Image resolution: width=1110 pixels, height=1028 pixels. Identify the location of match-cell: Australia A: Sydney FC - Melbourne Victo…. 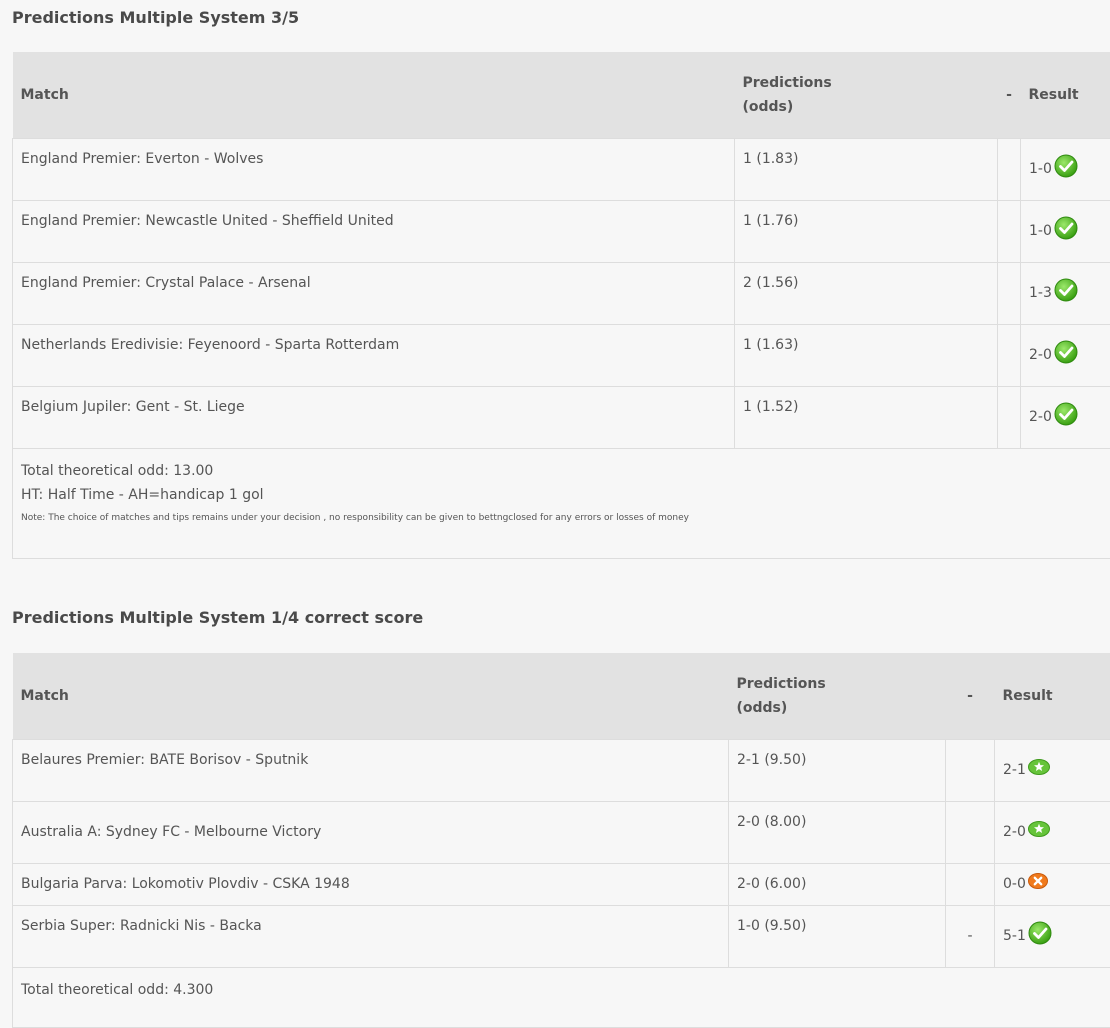
(371, 832).